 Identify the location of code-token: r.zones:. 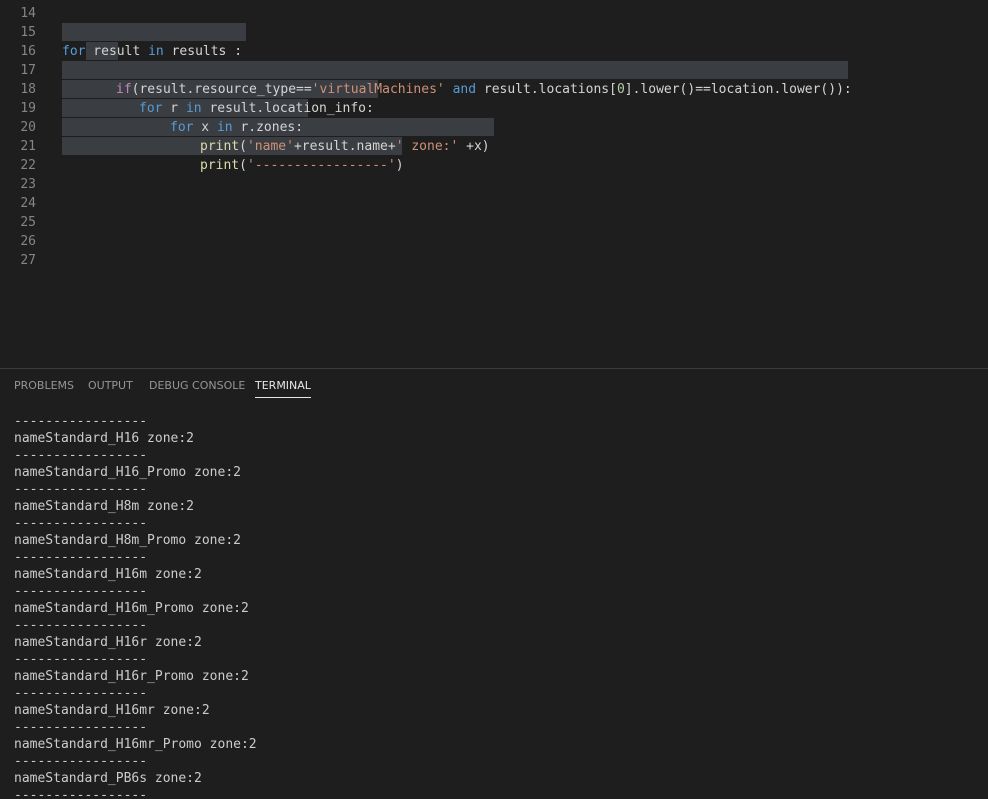
(268, 127).